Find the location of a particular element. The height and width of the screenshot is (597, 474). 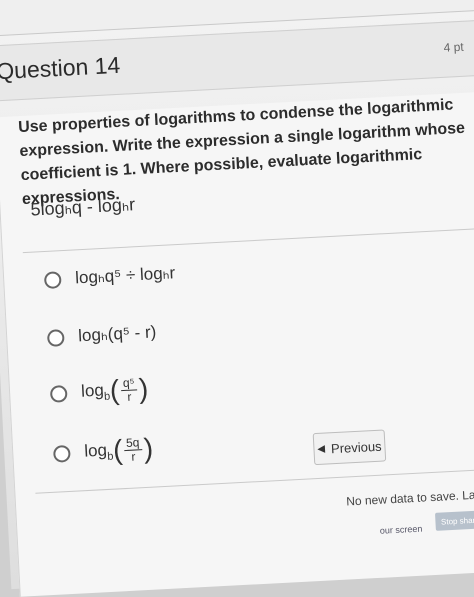

question-expression: 5logₕq - logₕr is located at coordinates (83, 207).